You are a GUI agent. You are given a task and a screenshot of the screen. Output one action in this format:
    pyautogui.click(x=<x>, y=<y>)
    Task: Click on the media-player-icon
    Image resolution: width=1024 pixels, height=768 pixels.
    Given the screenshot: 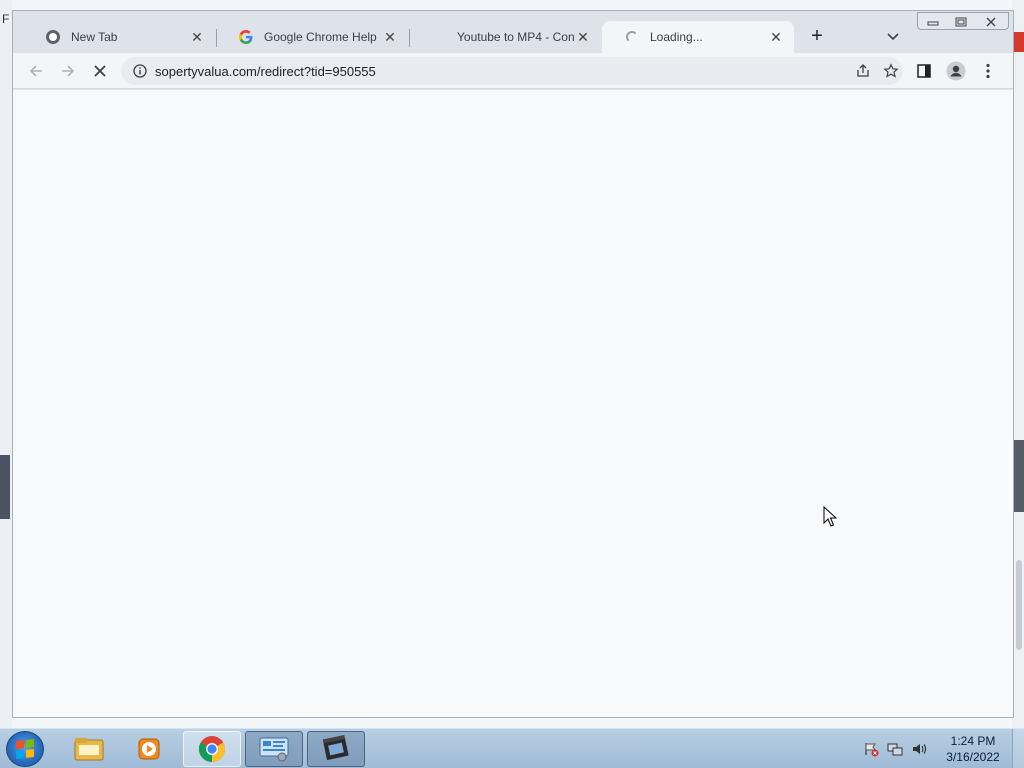 What is the action you would take?
    pyautogui.click(x=149, y=749)
    